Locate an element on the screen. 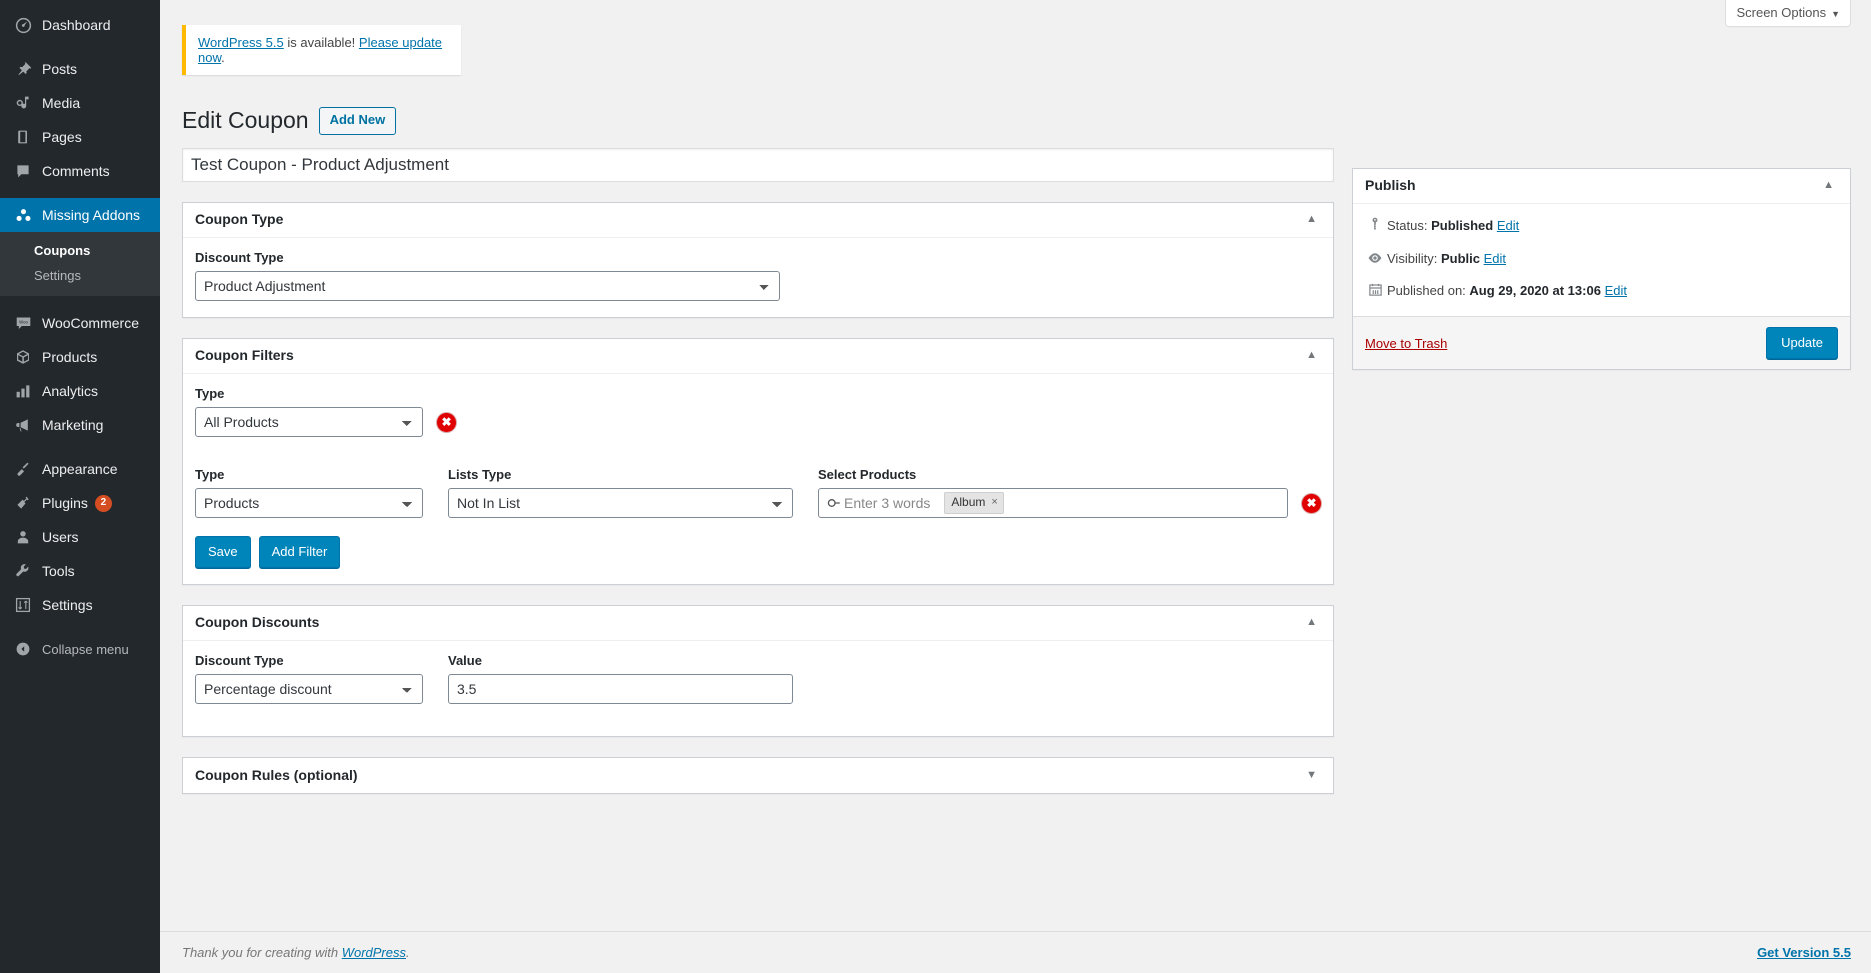  sidebar-item-appearance: Appearance is located at coordinates (80, 469).